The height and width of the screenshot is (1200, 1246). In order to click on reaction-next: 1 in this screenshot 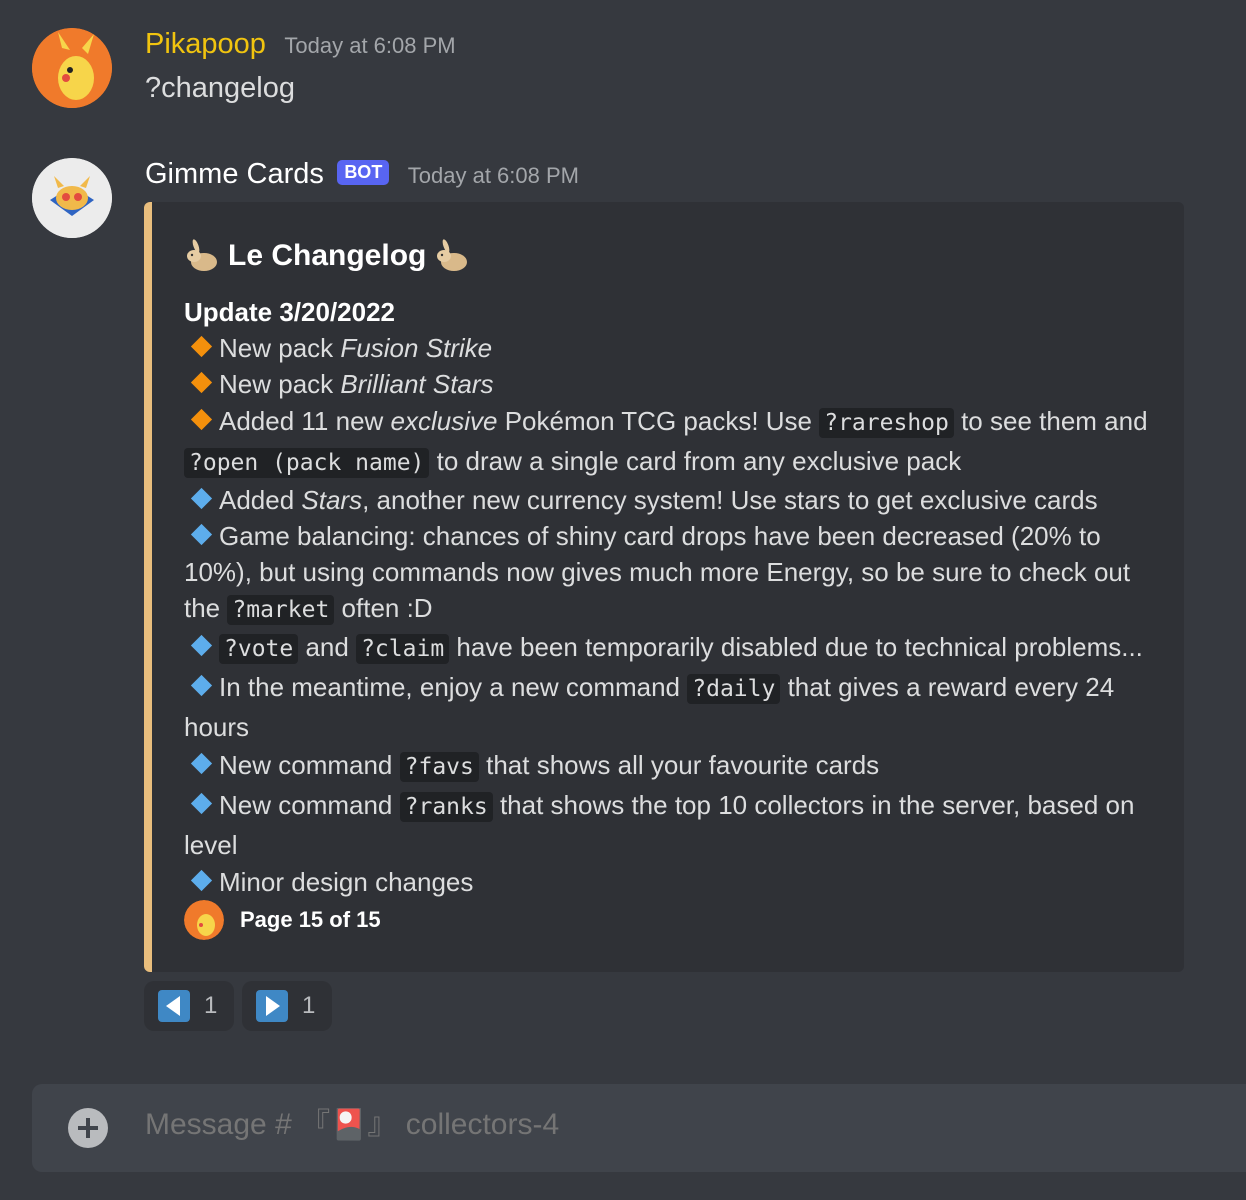, I will do `click(287, 1006)`.